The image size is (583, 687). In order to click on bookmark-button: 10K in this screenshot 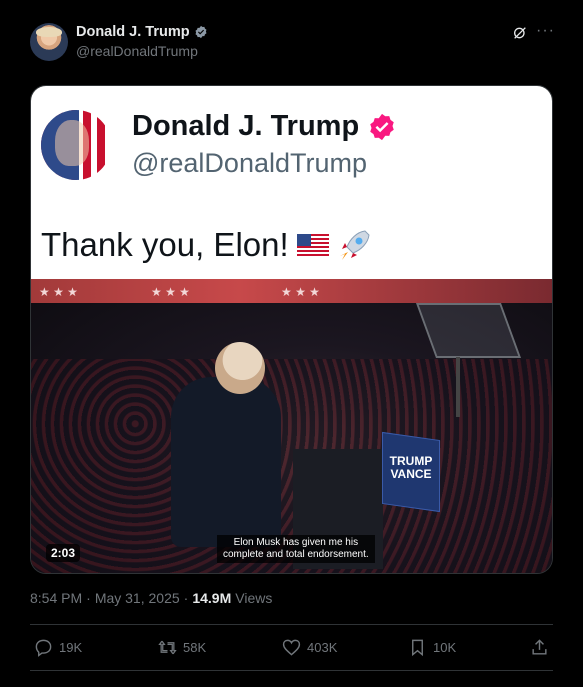, I will do `click(432, 647)`.